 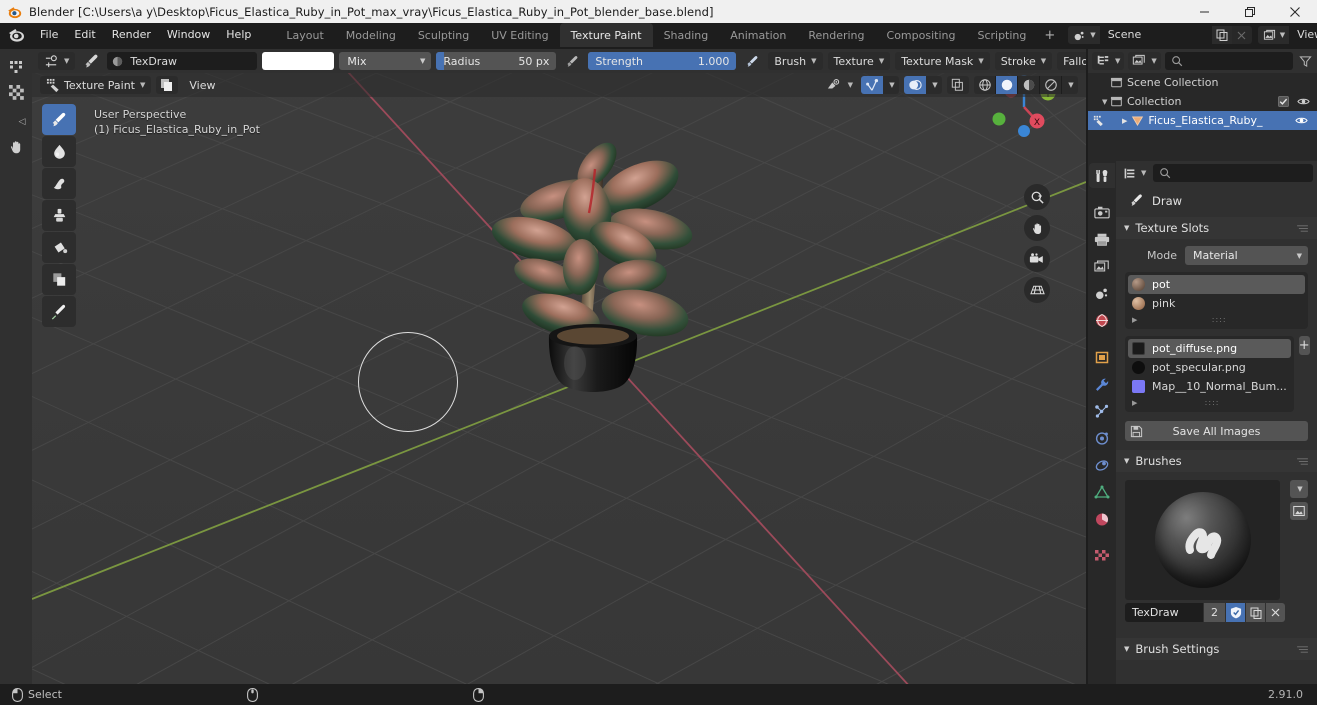 What do you see at coordinates (1102, 293) in the screenshot?
I see `properties-tab-scene` at bounding box center [1102, 293].